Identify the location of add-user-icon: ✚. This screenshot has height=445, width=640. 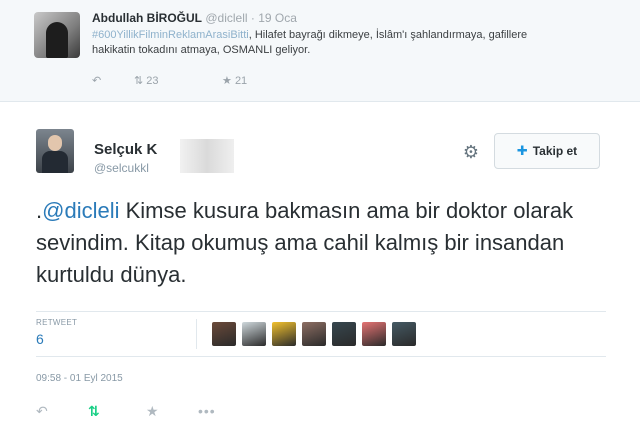
(522, 150).